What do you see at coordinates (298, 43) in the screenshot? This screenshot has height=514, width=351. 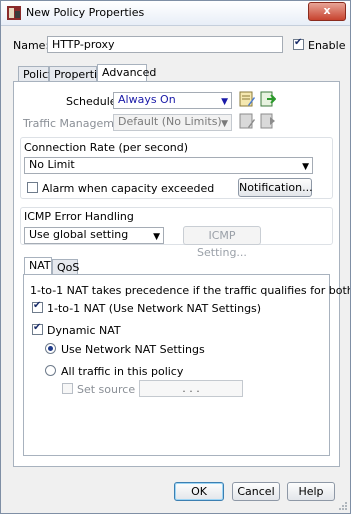 I see `enable-checkbox` at bounding box center [298, 43].